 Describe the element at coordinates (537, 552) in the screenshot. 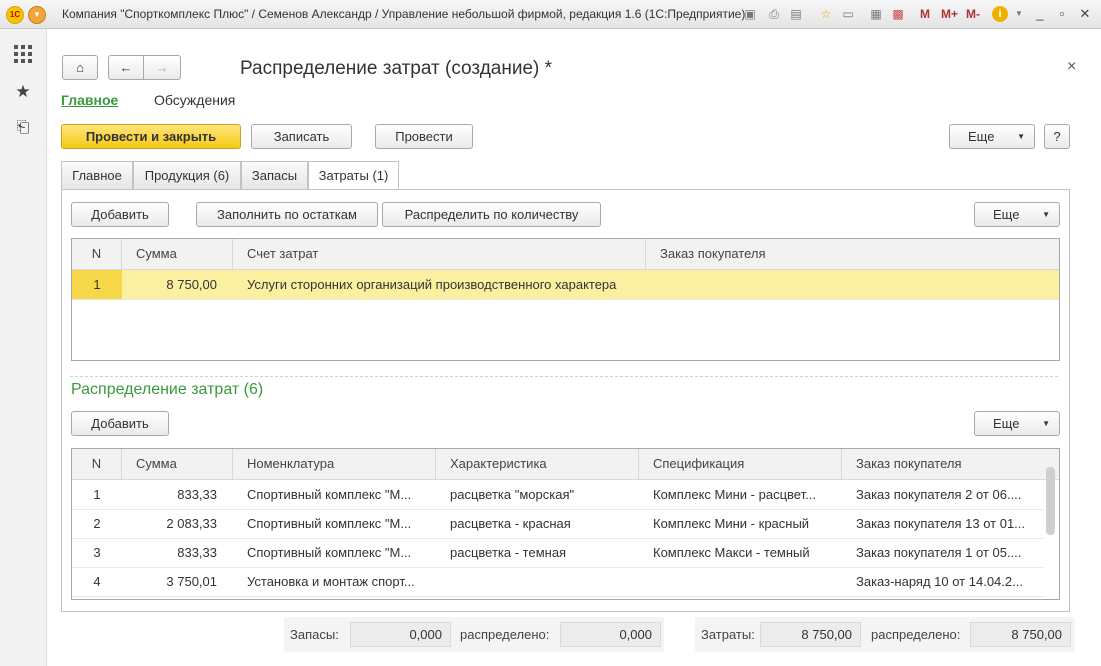

I see `row-characteristic: расцветка - темная` at that location.